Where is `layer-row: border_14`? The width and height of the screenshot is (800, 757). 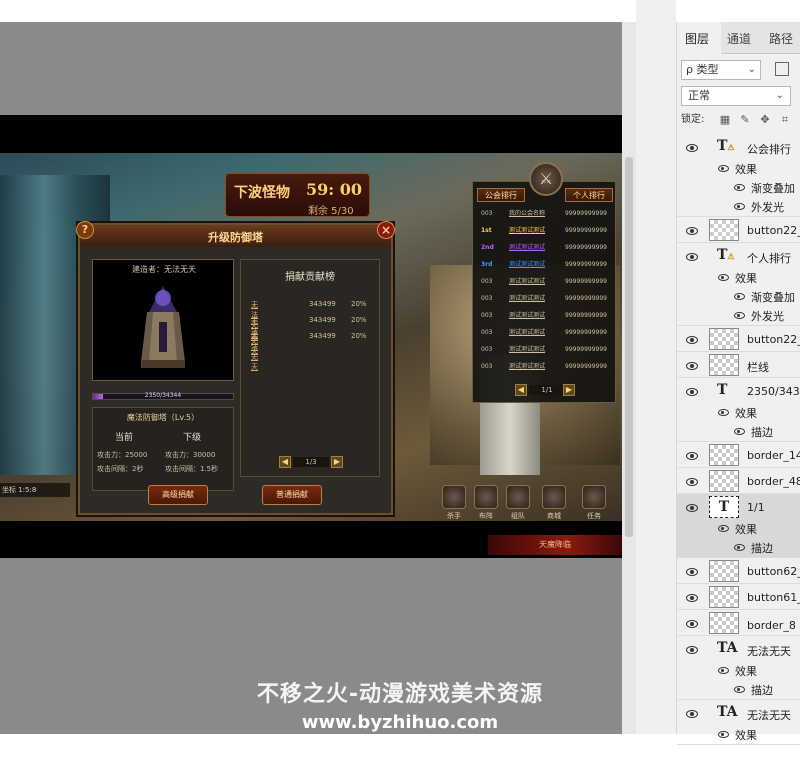 layer-row: border_14 is located at coordinates (738, 455).